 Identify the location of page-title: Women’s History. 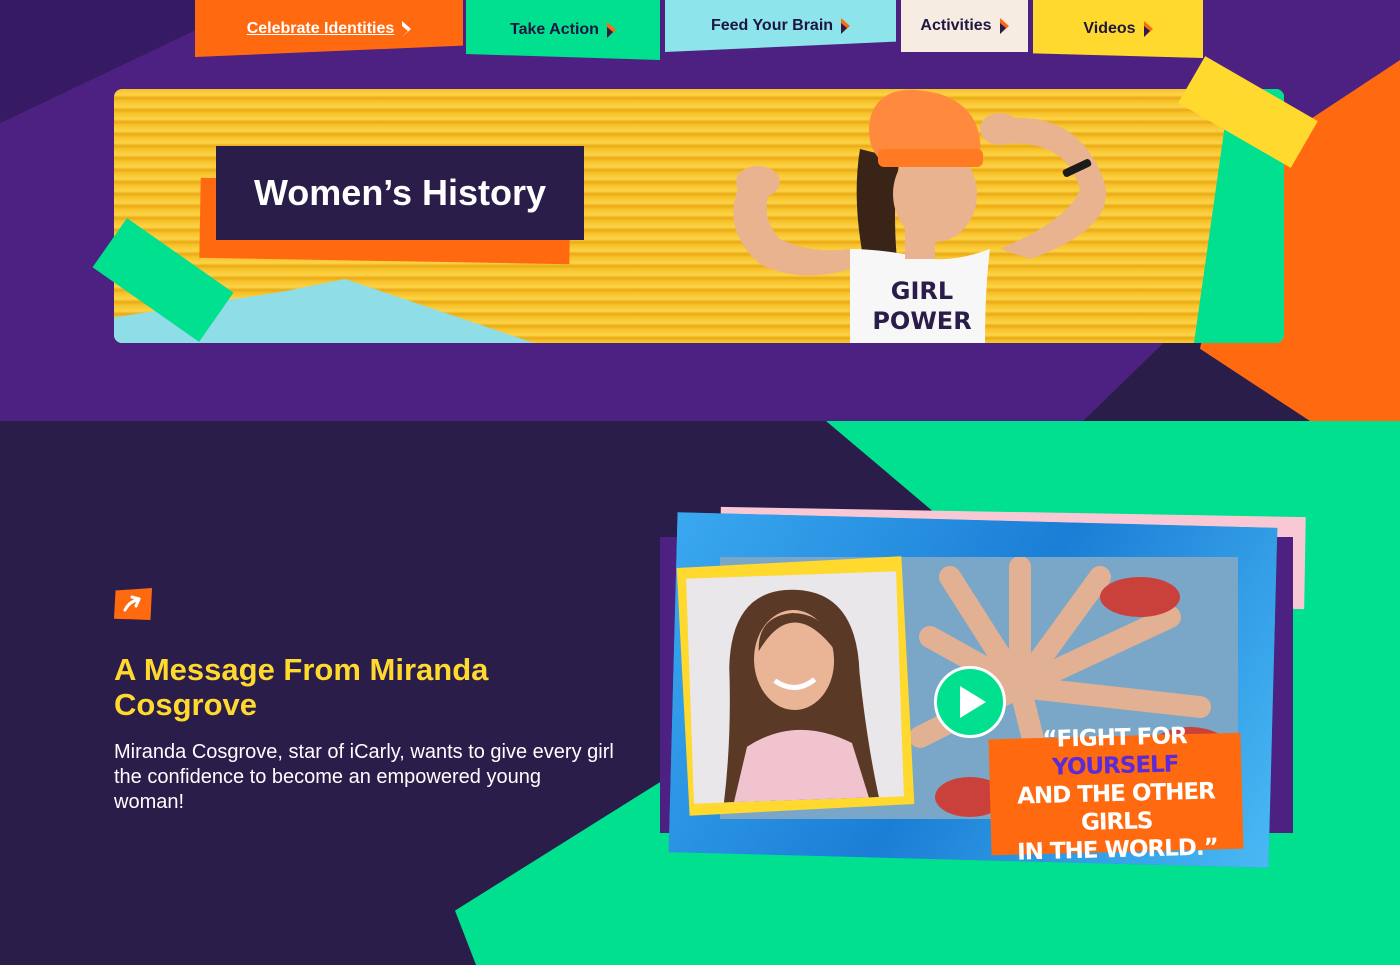
(400, 193).